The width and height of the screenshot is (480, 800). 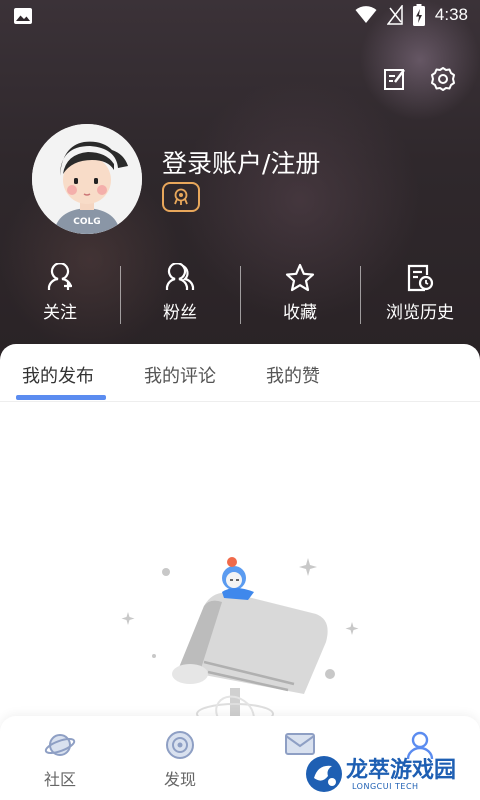 I want to click on edit-button, so click(x=395, y=79).